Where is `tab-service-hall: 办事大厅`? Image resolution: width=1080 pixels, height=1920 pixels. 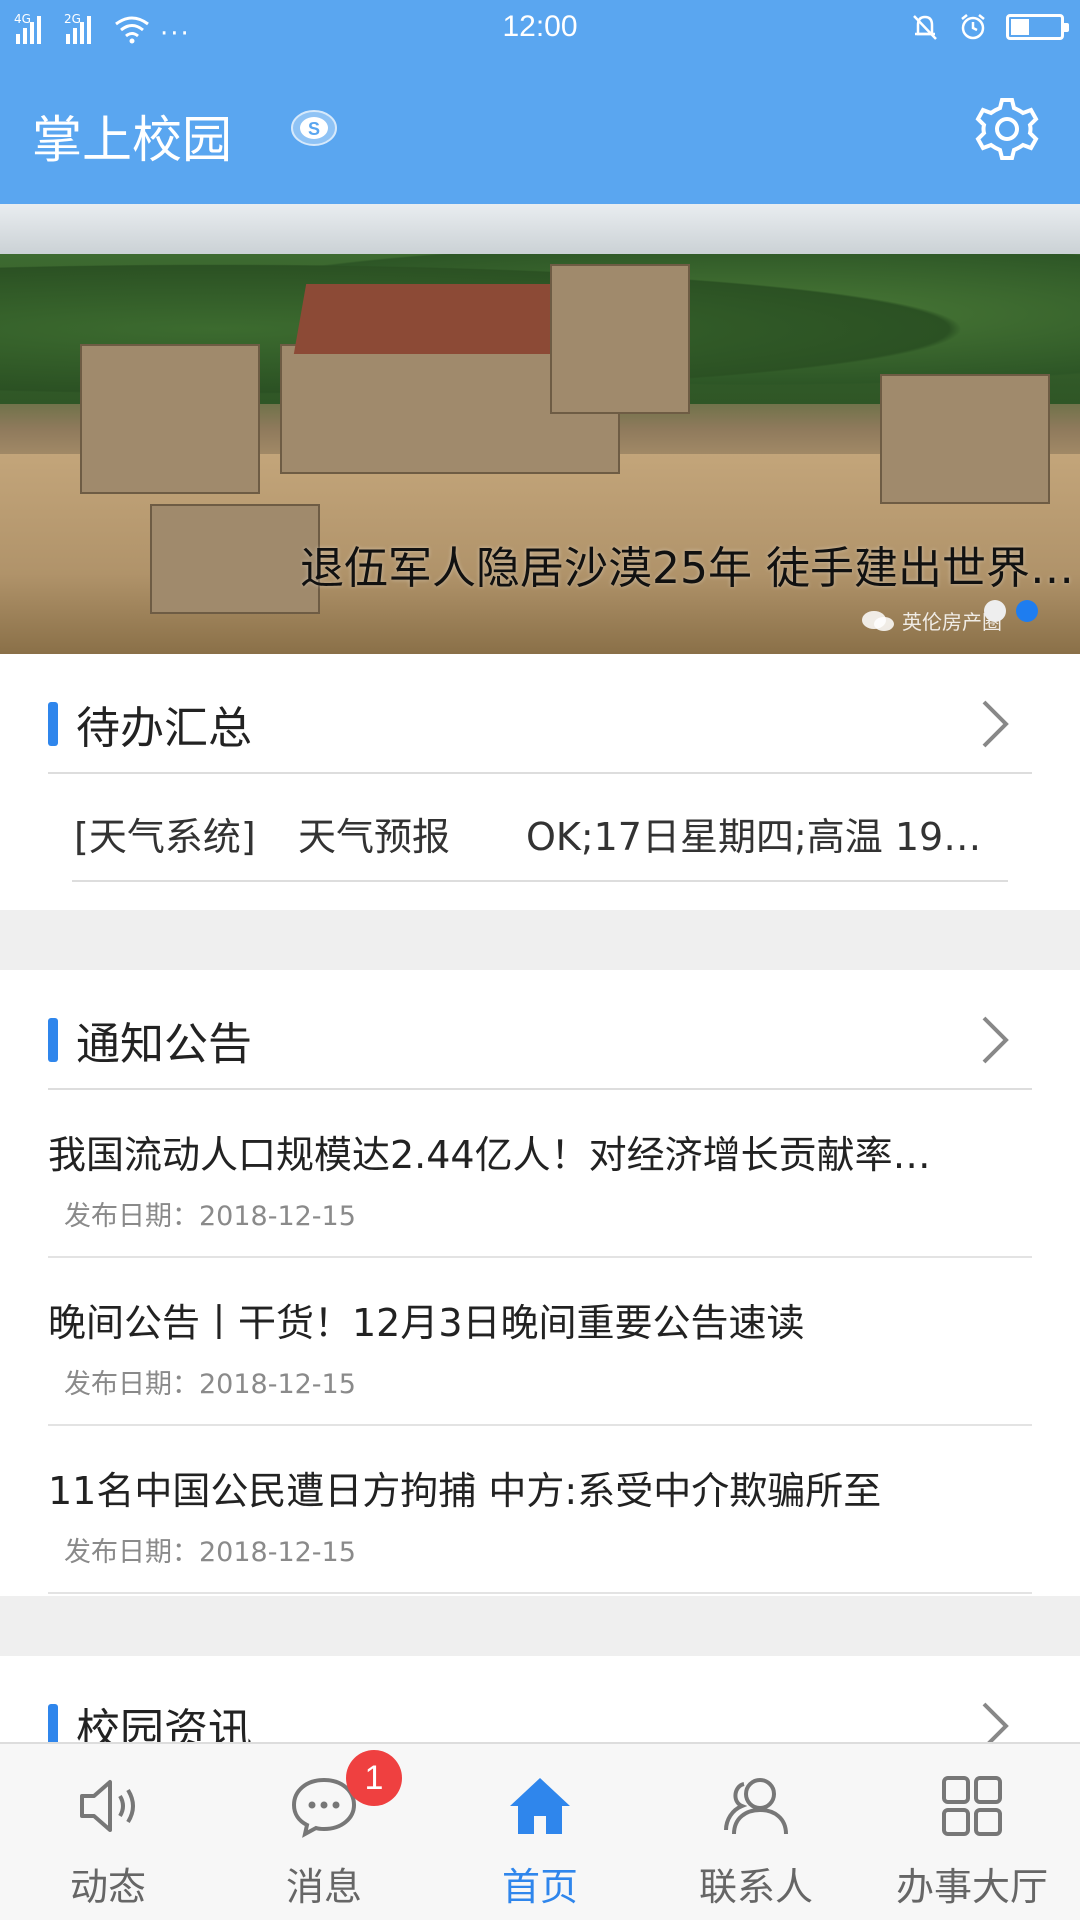 tab-service-hall: 办事大厅 is located at coordinates (972, 1832).